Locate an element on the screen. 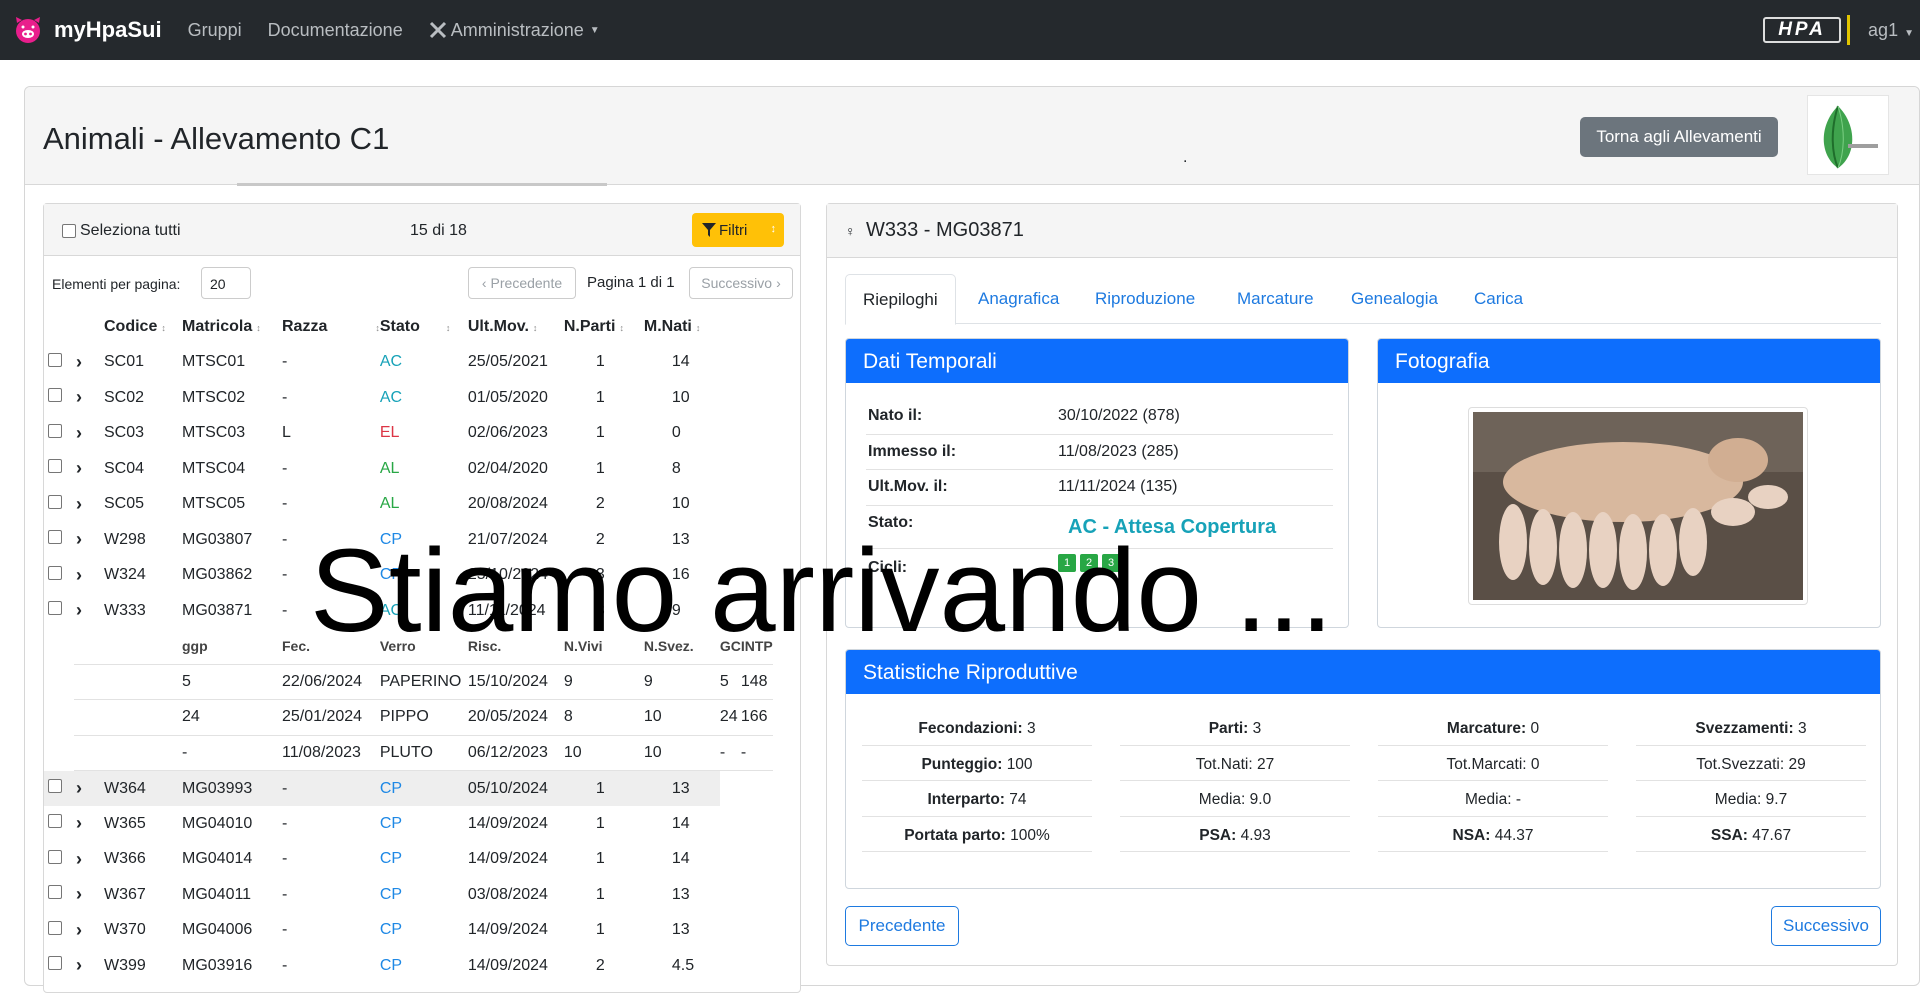 The height and width of the screenshot is (993, 1920). select-all: Seleziona tutti is located at coordinates (121, 231).